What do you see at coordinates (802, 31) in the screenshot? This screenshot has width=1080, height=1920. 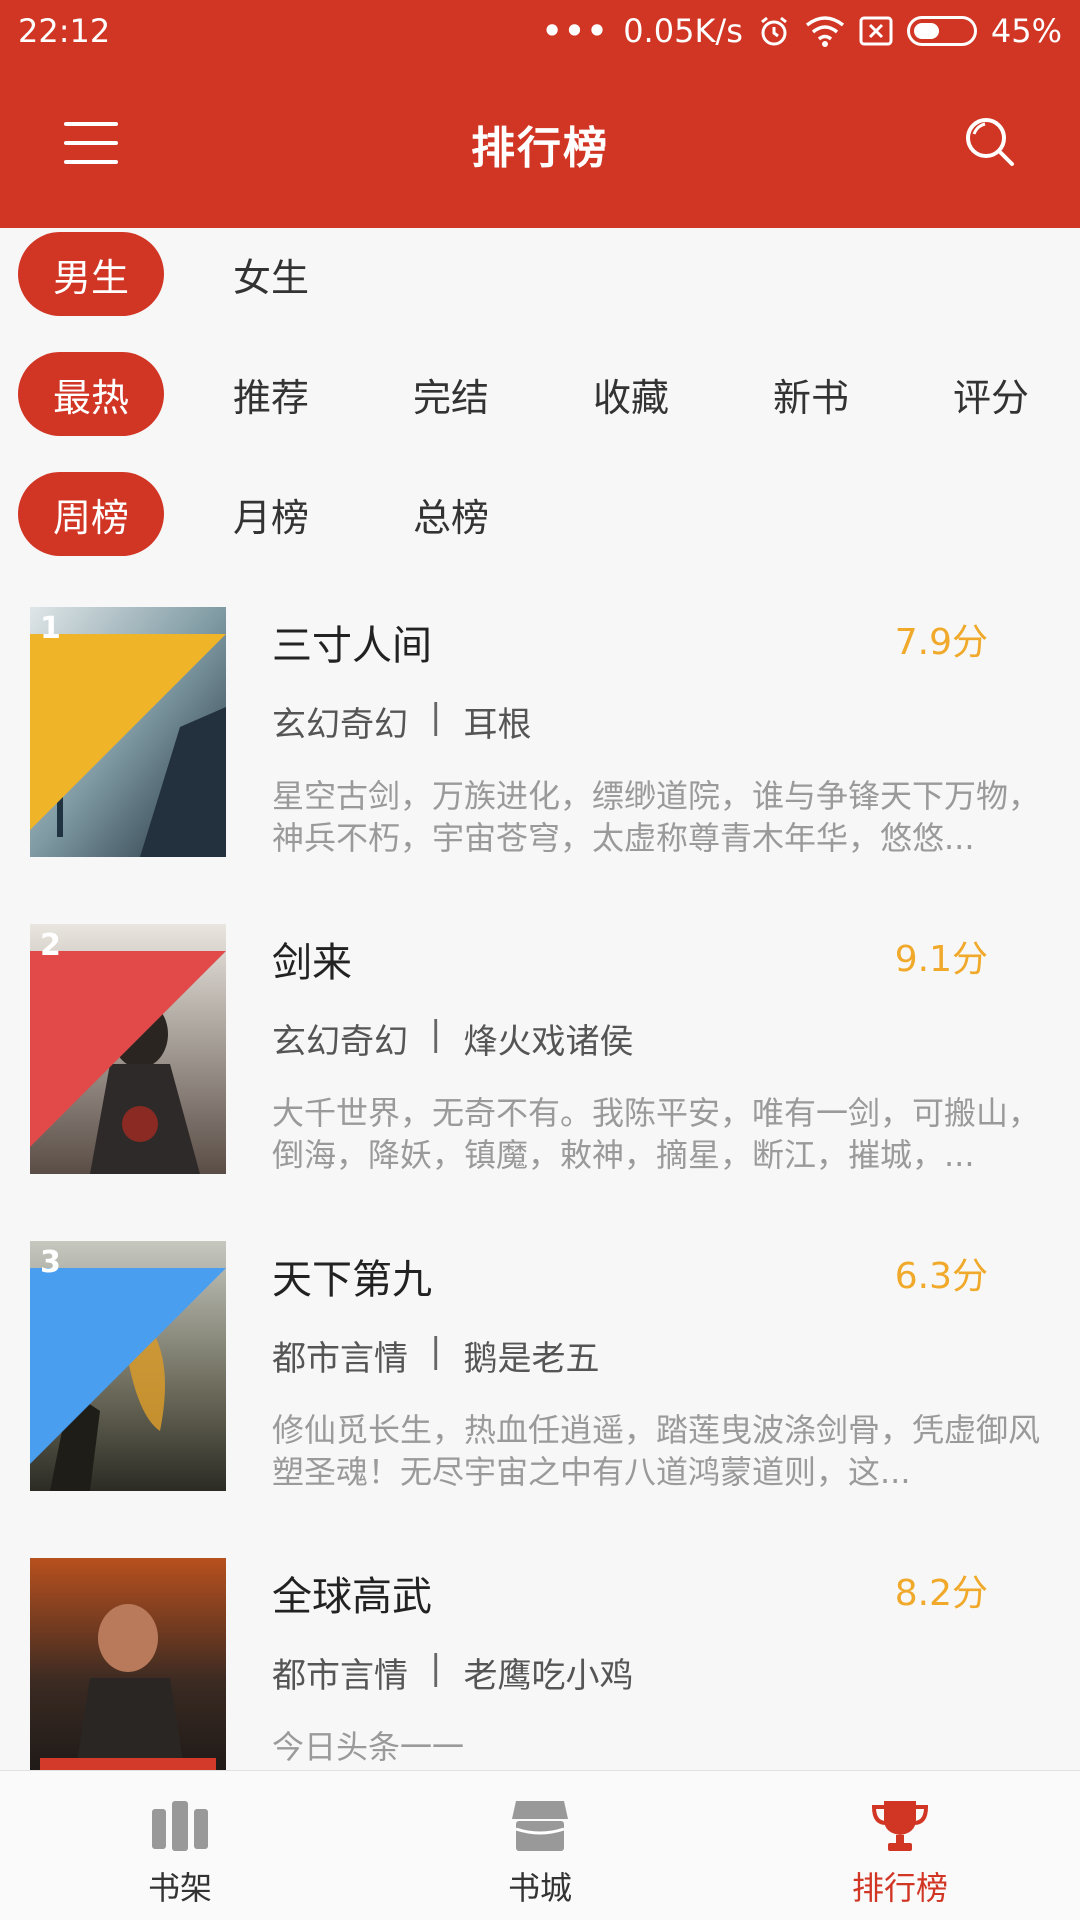 I see `status-icons: ••• 0.05K/s 45%` at bounding box center [802, 31].